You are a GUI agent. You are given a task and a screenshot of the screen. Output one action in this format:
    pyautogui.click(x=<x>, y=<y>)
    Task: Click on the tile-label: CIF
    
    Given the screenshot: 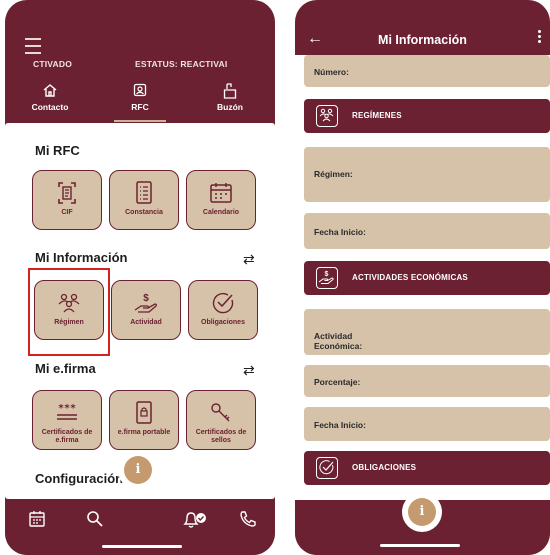 What is the action you would take?
    pyautogui.click(x=67, y=212)
    